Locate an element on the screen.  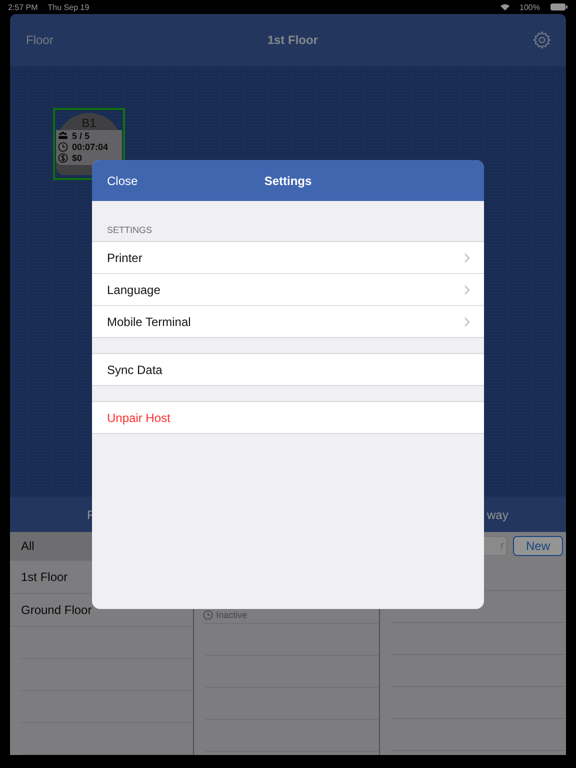
new-button: New is located at coordinates (537, 546).